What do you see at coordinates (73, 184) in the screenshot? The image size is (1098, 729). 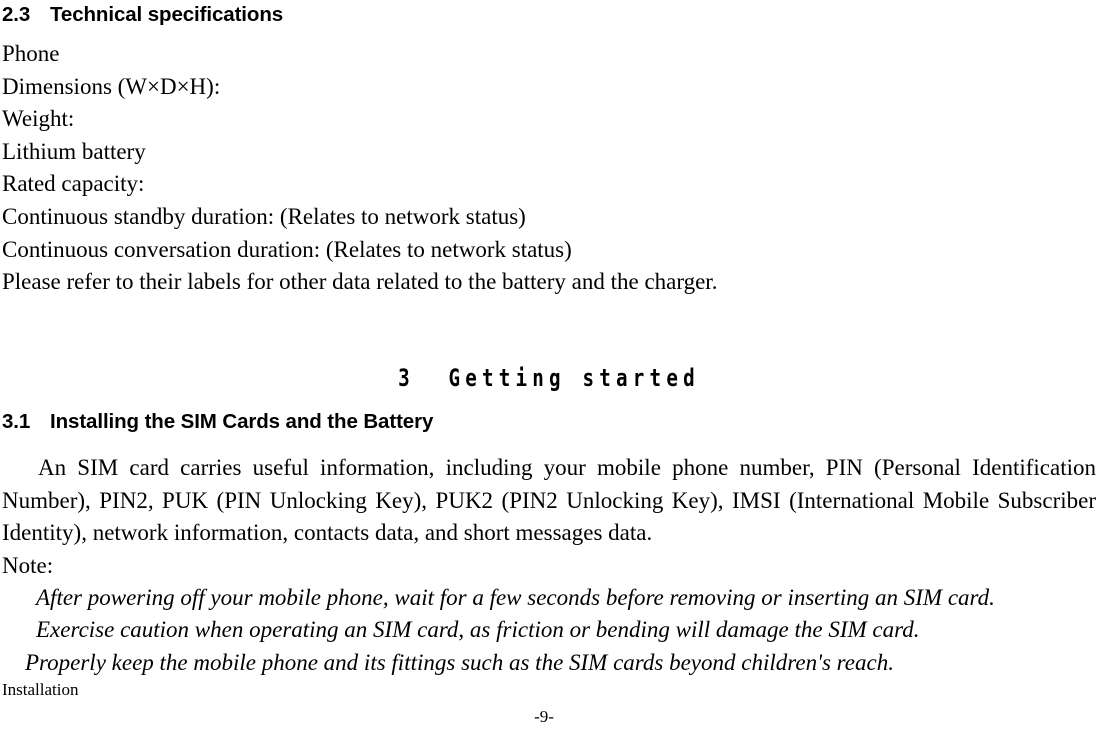 I see `spec-line: Rated capacity:` at bounding box center [73, 184].